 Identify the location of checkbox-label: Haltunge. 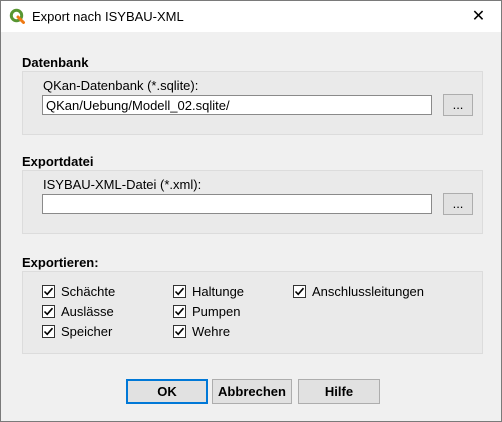
(218, 291).